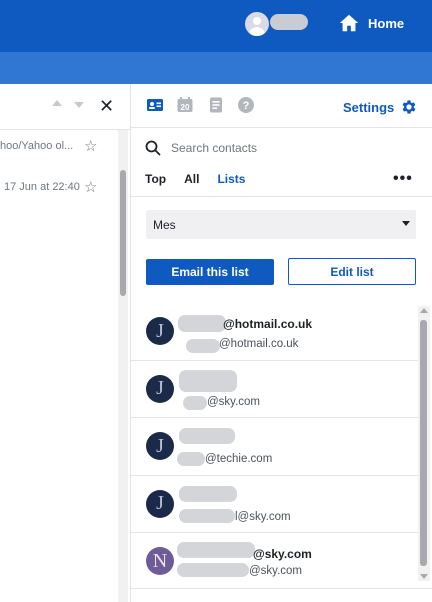 The height and width of the screenshot is (602, 432). What do you see at coordinates (153, 148) in the screenshot?
I see `search-icon` at bounding box center [153, 148].